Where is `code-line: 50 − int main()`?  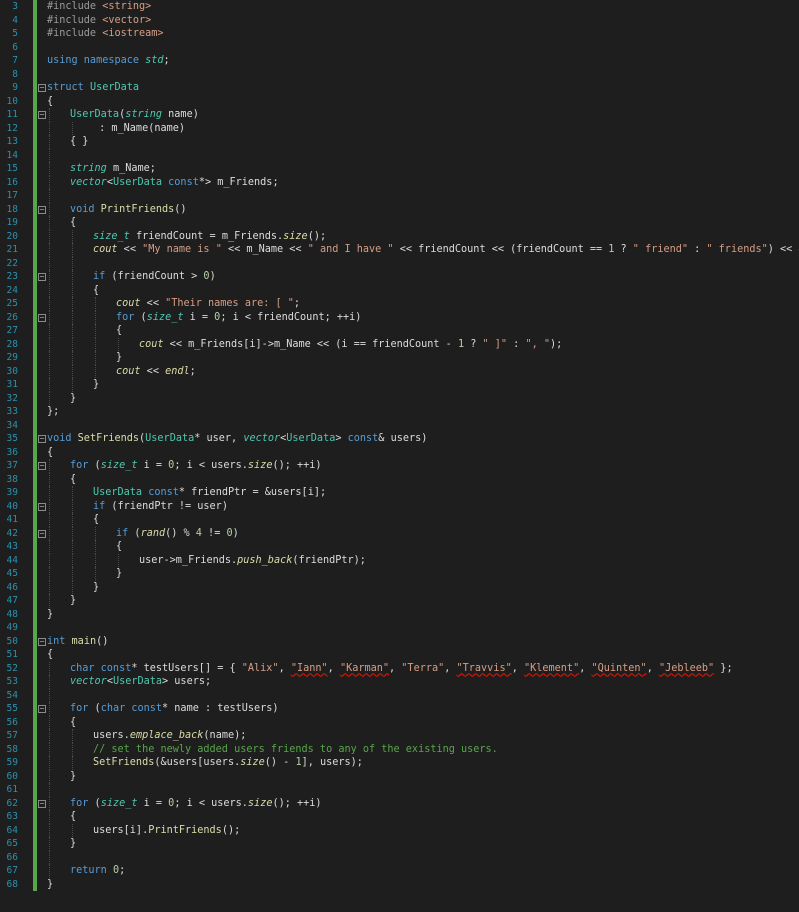 code-line: 50 − int main() is located at coordinates (399, 641).